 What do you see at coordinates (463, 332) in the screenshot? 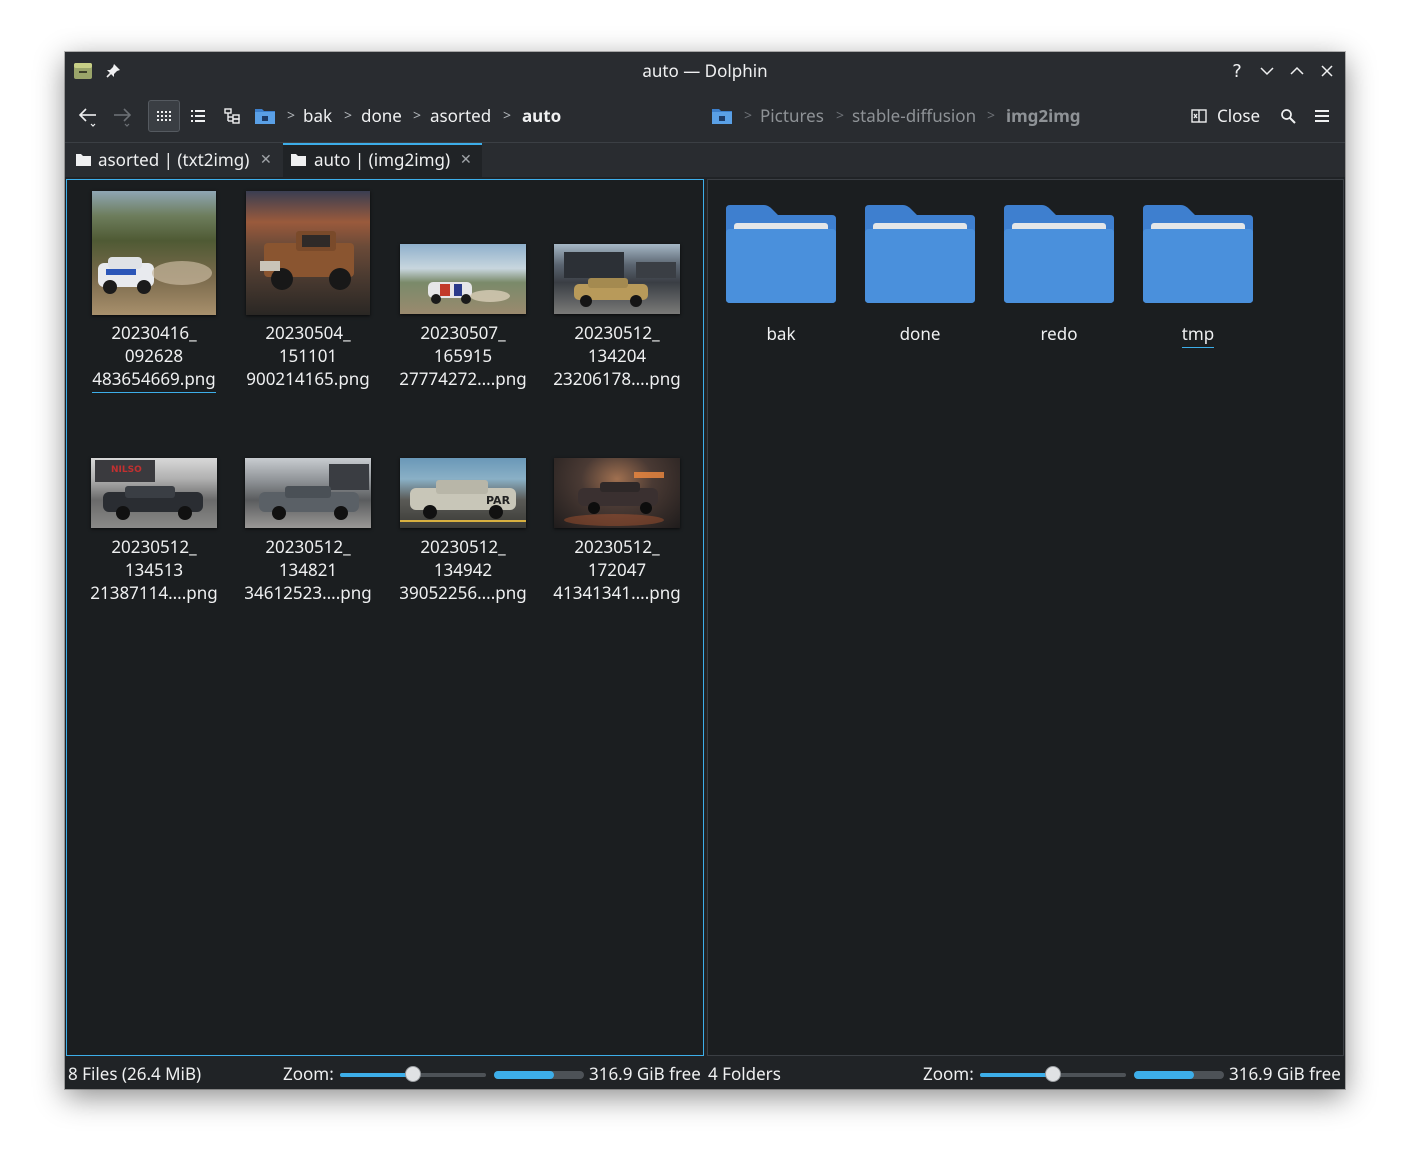
I see `file-name-line: 20230507_` at bounding box center [463, 332].